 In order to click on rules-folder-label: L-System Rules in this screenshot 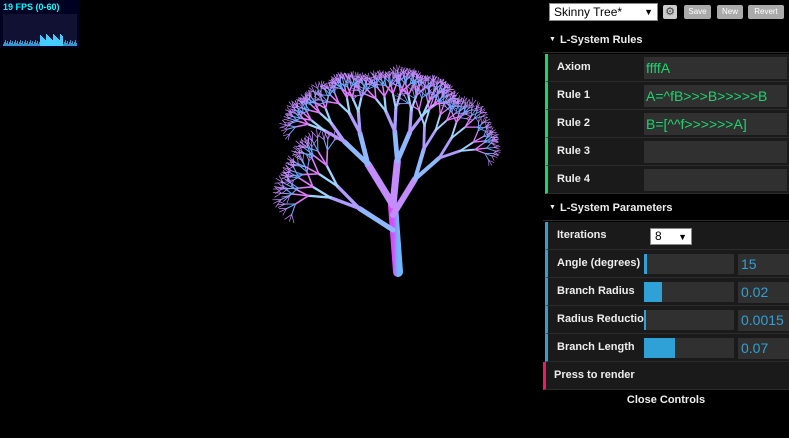, I will do `click(601, 40)`.